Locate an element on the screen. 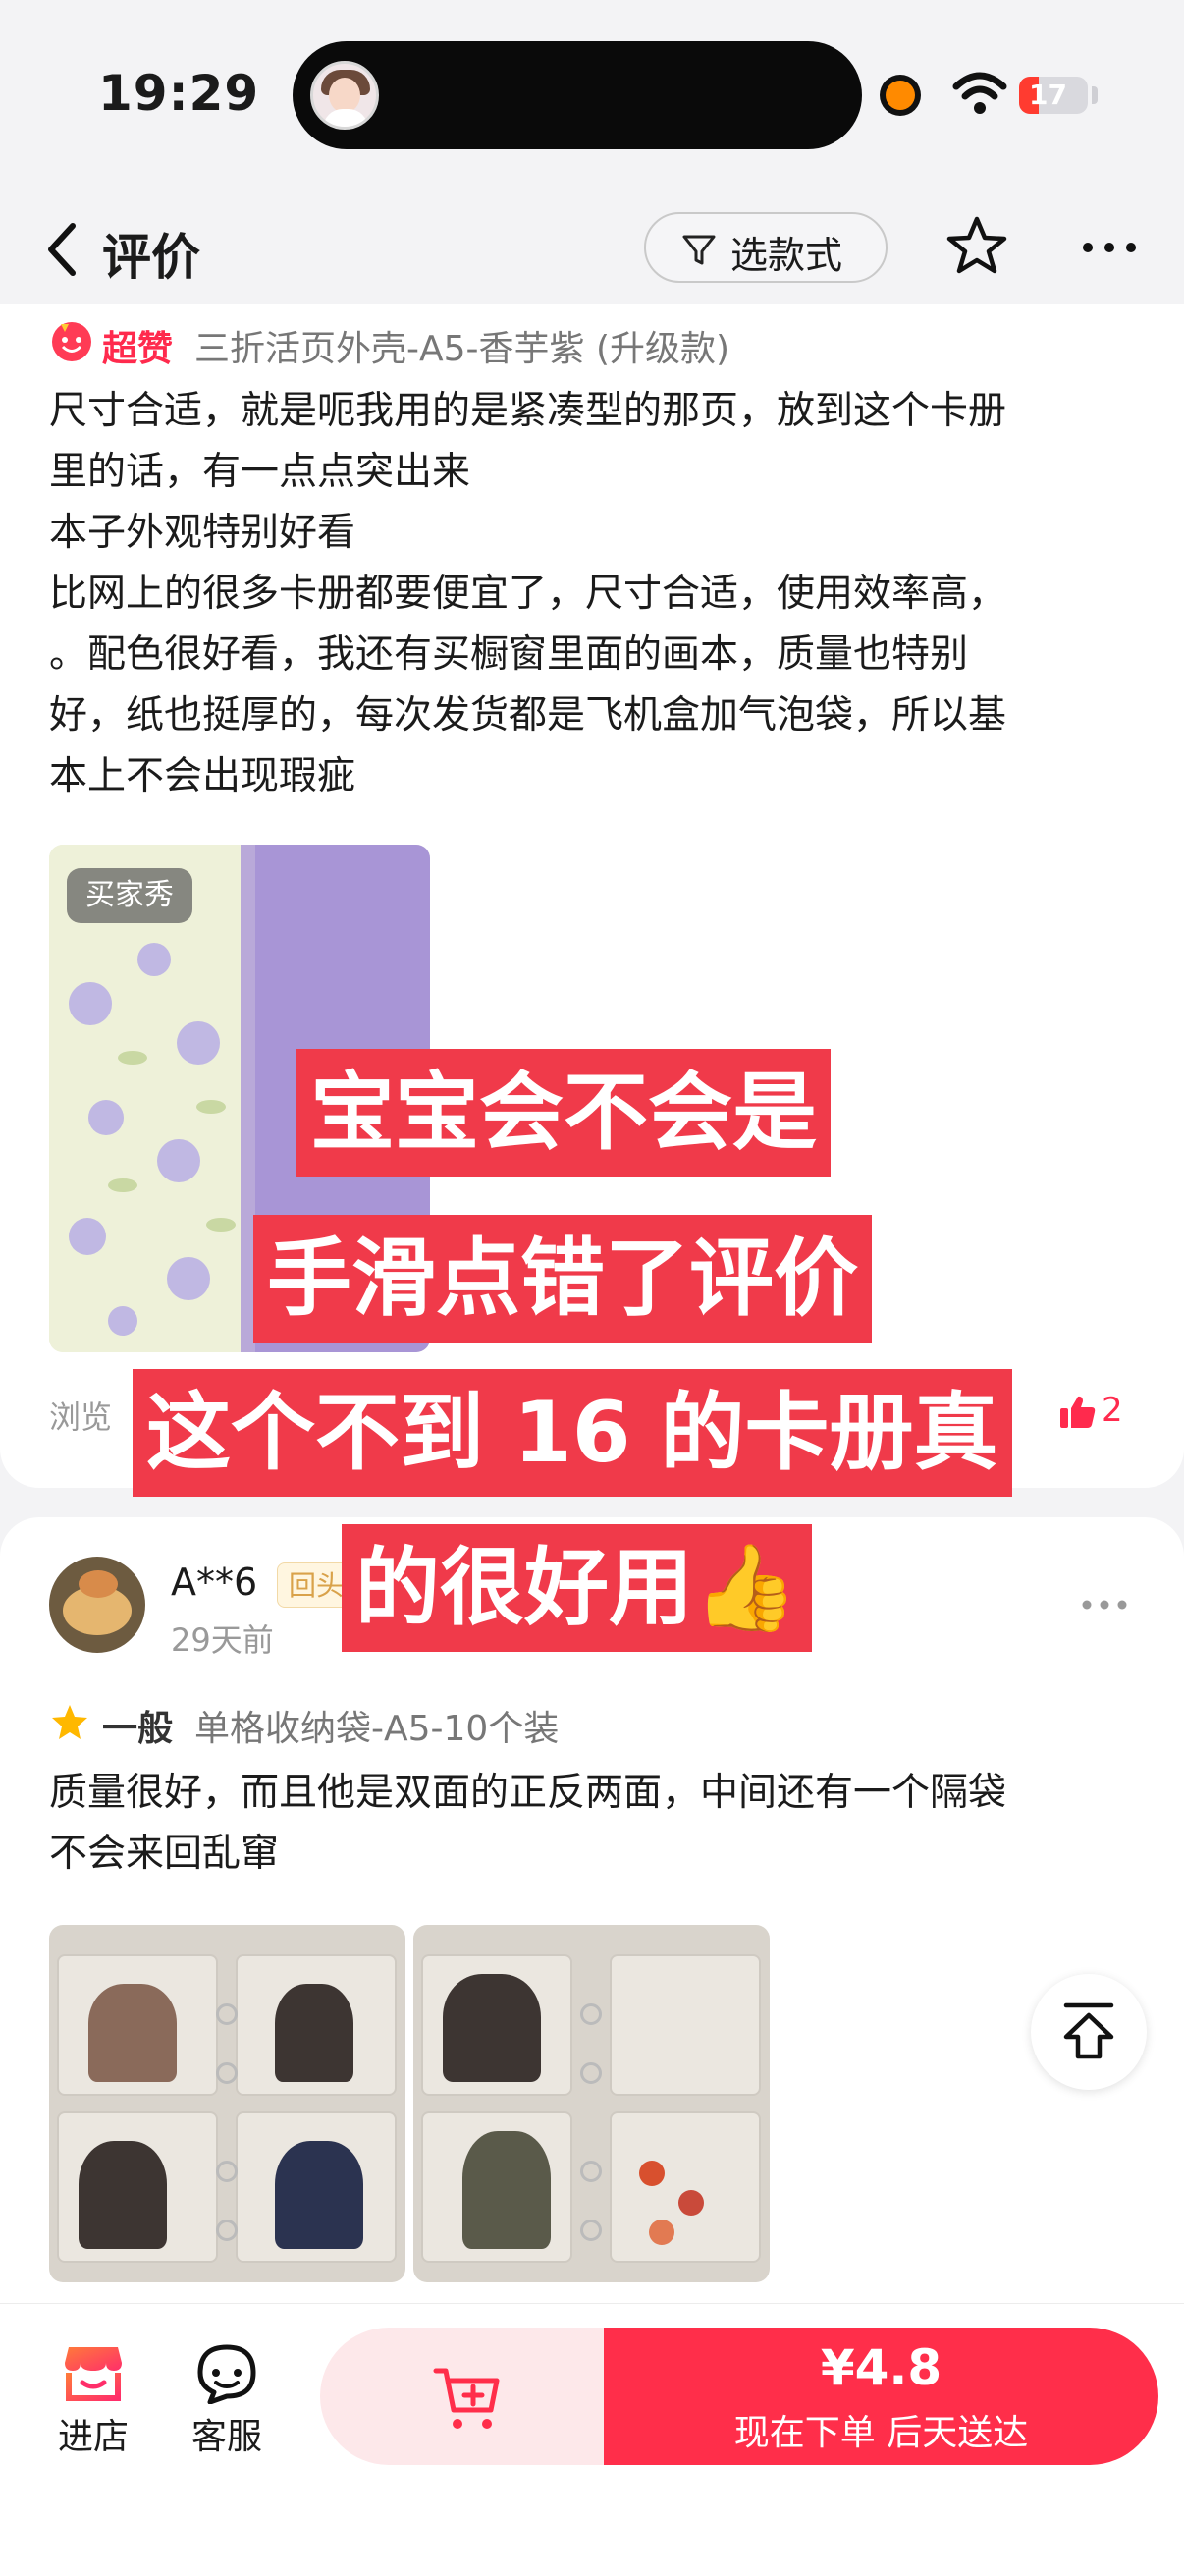 The width and height of the screenshot is (1184, 2576). review-line: 里的话，有一点点突出来 is located at coordinates (260, 472).